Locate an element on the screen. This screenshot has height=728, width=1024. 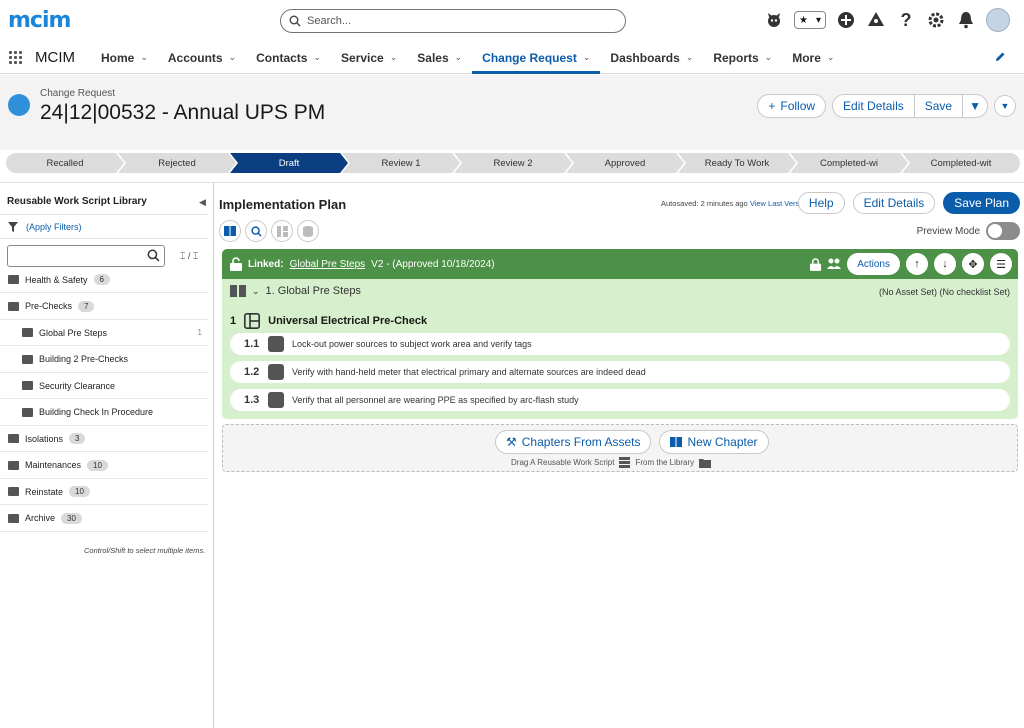
actions-button: Actions is located at coordinates (873, 264).